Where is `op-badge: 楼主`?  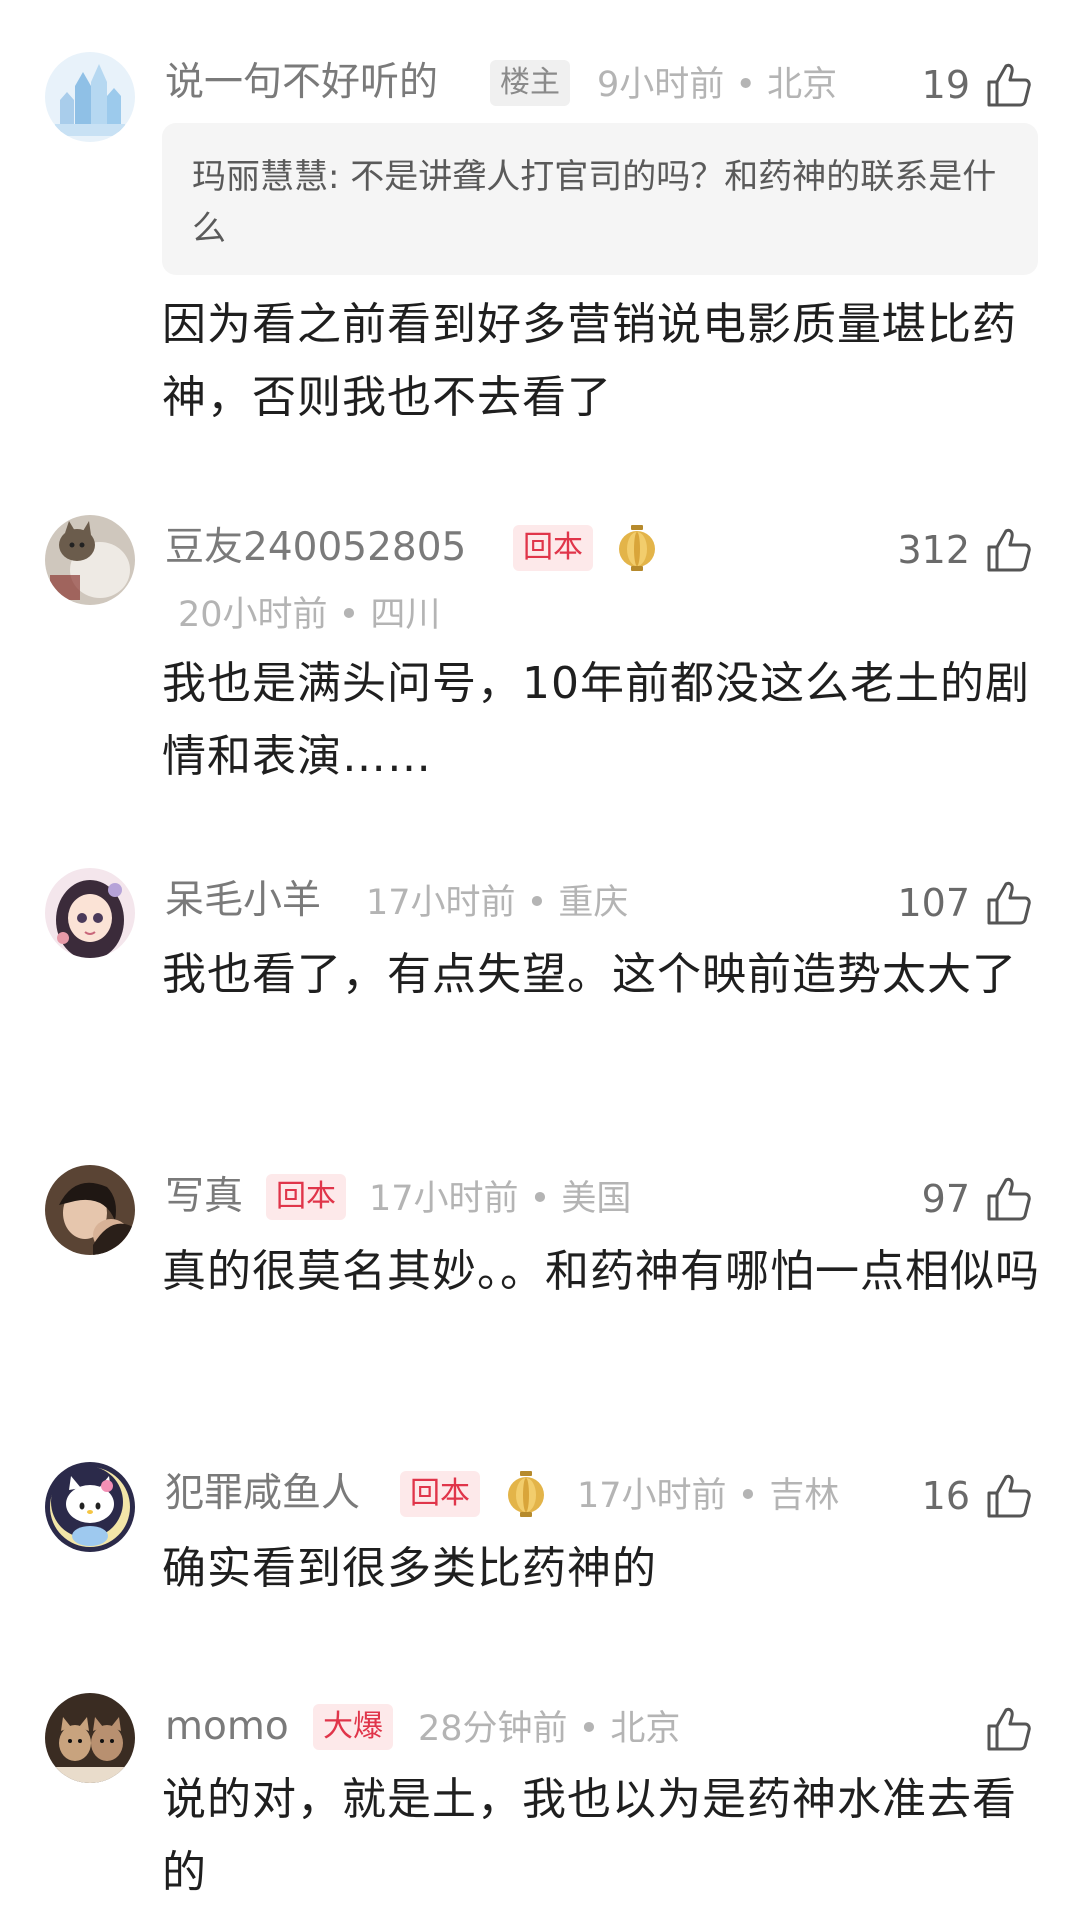
op-badge: 楼主 is located at coordinates (530, 83).